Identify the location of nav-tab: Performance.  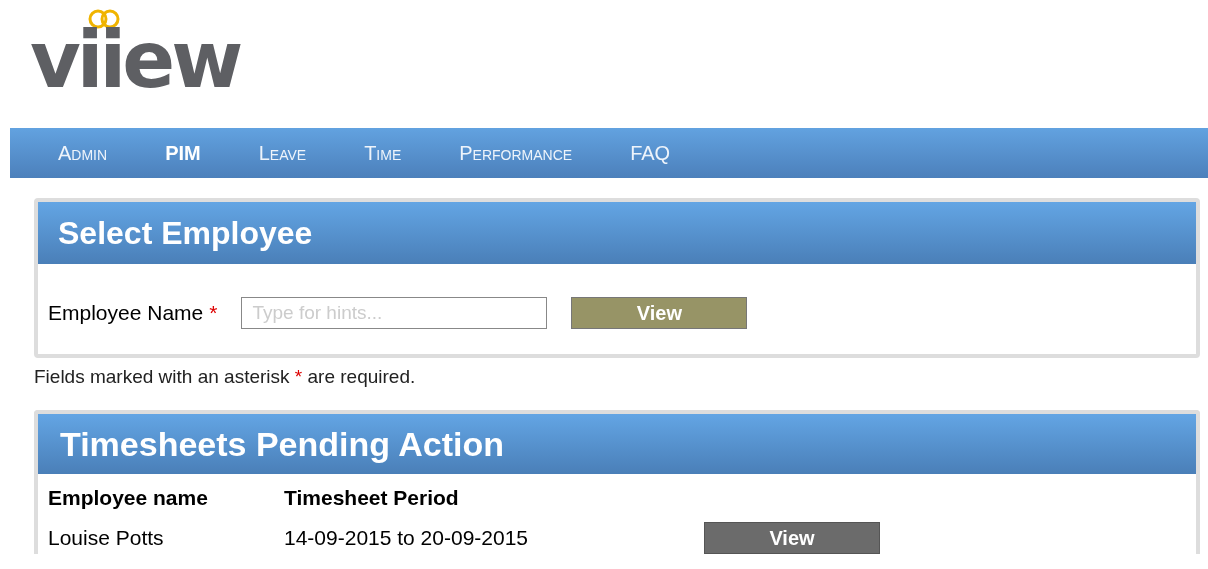
(516, 153).